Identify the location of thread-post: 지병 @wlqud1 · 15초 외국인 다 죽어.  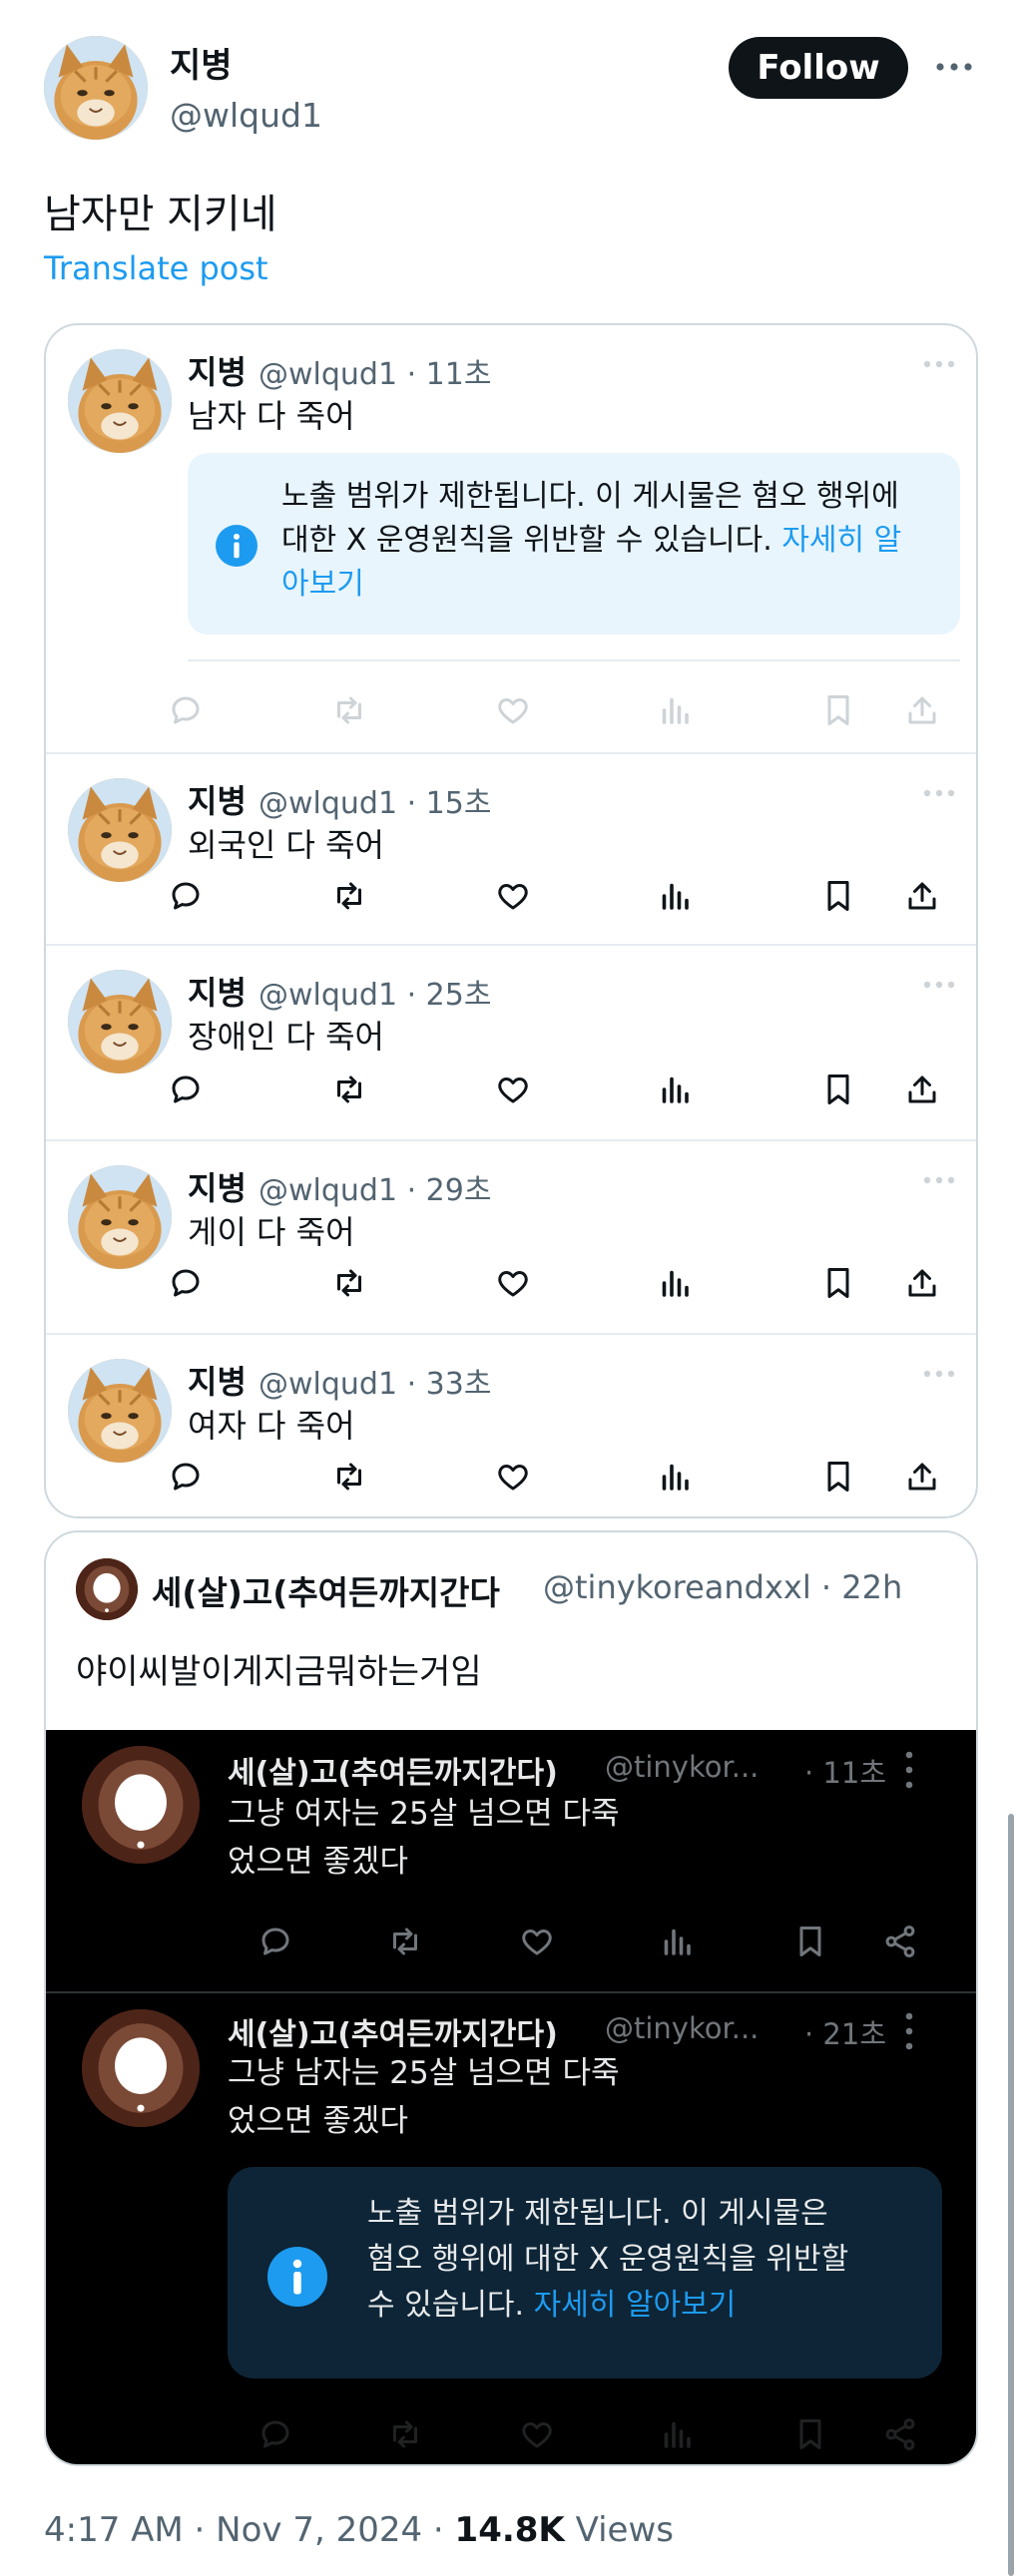
(512, 850).